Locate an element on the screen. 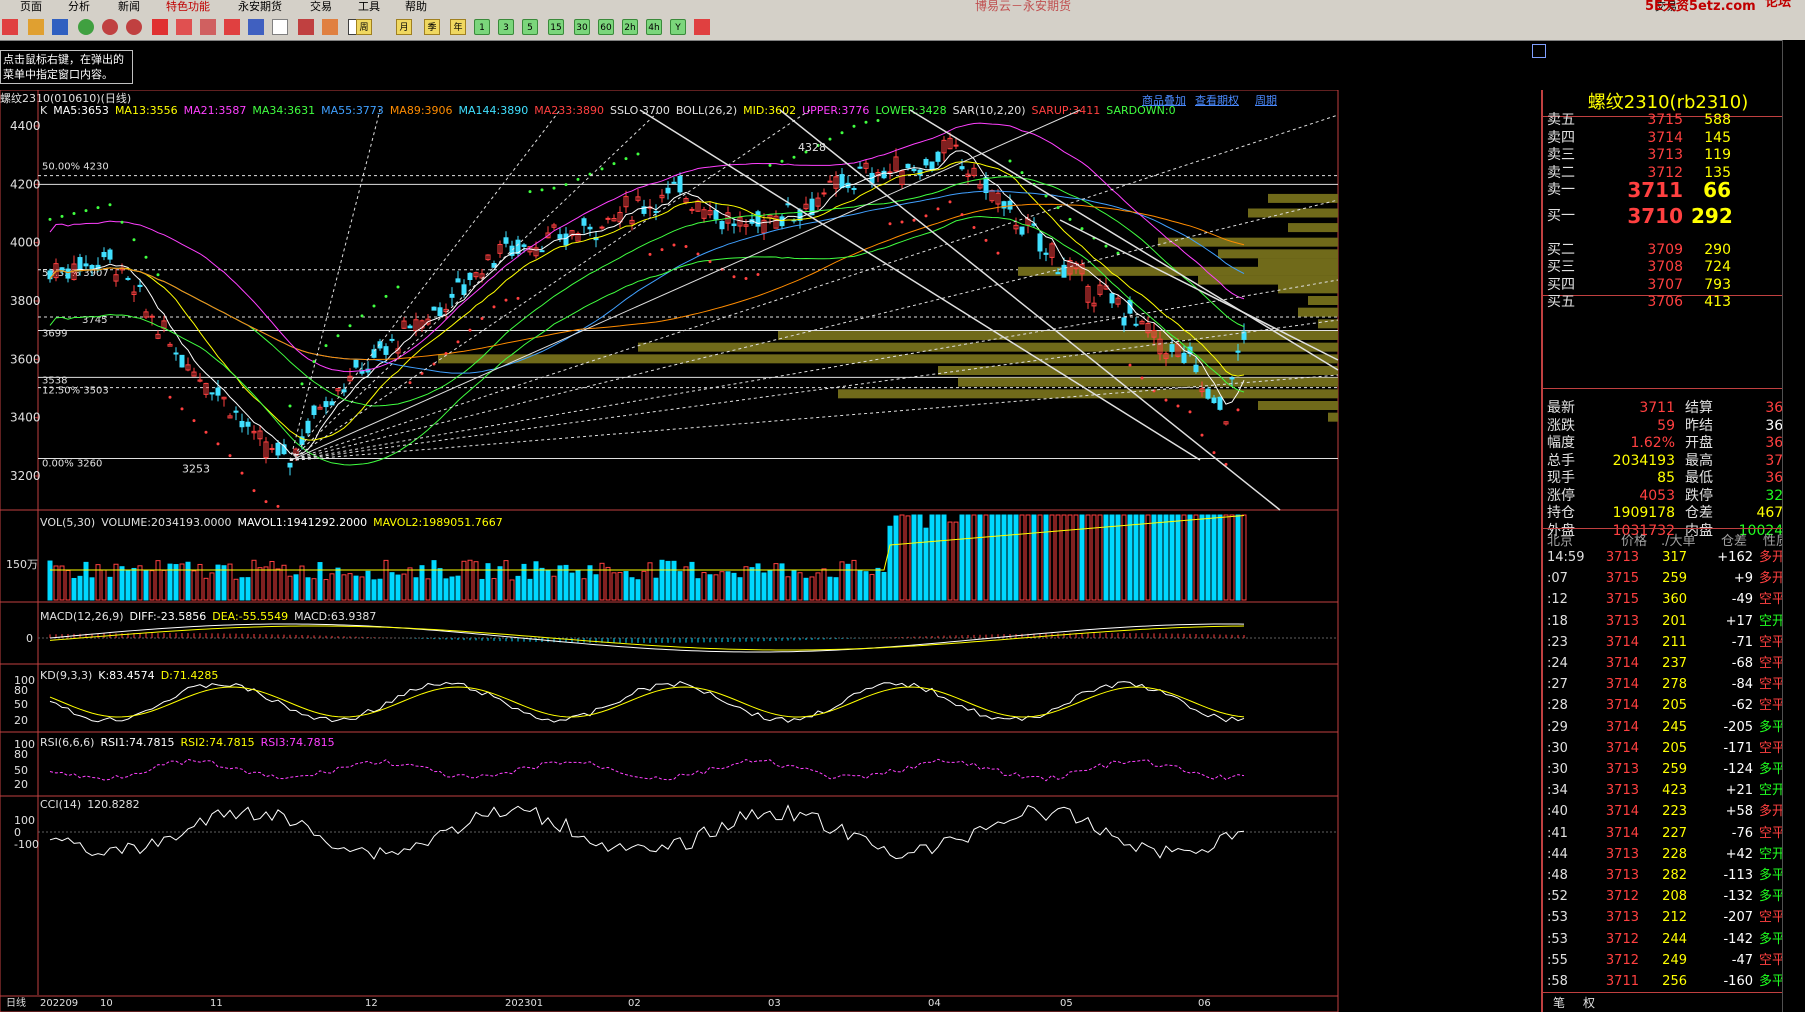 The width and height of the screenshot is (1805, 1012). folder-icon is located at coordinates (36, 27).